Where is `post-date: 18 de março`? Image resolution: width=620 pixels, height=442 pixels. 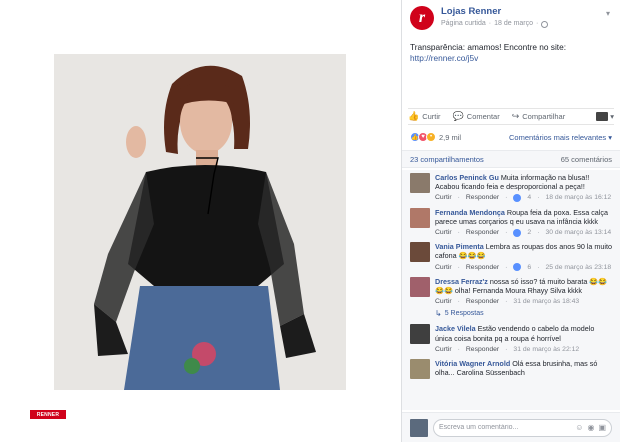 post-date: 18 de março is located at coordinates (513, 24).